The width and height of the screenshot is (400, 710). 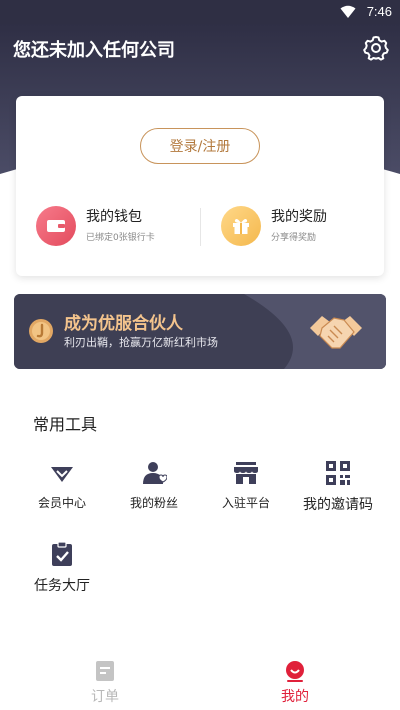 What do you see at coordinates (299, 217) in the screenshot?
I see `reward-title: 我的奖励` at bounding box center [299, 217].